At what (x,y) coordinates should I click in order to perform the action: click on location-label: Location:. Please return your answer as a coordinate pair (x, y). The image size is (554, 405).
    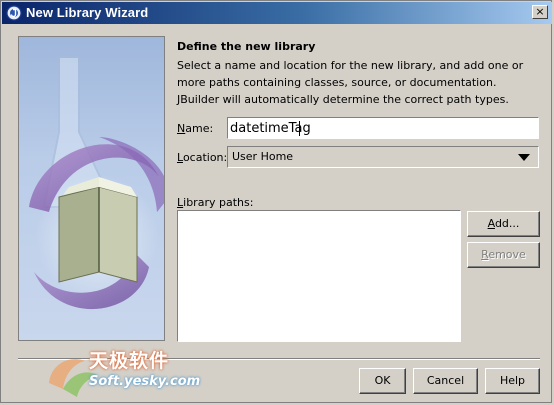
    Looking at the image, I should click on (202, 157).